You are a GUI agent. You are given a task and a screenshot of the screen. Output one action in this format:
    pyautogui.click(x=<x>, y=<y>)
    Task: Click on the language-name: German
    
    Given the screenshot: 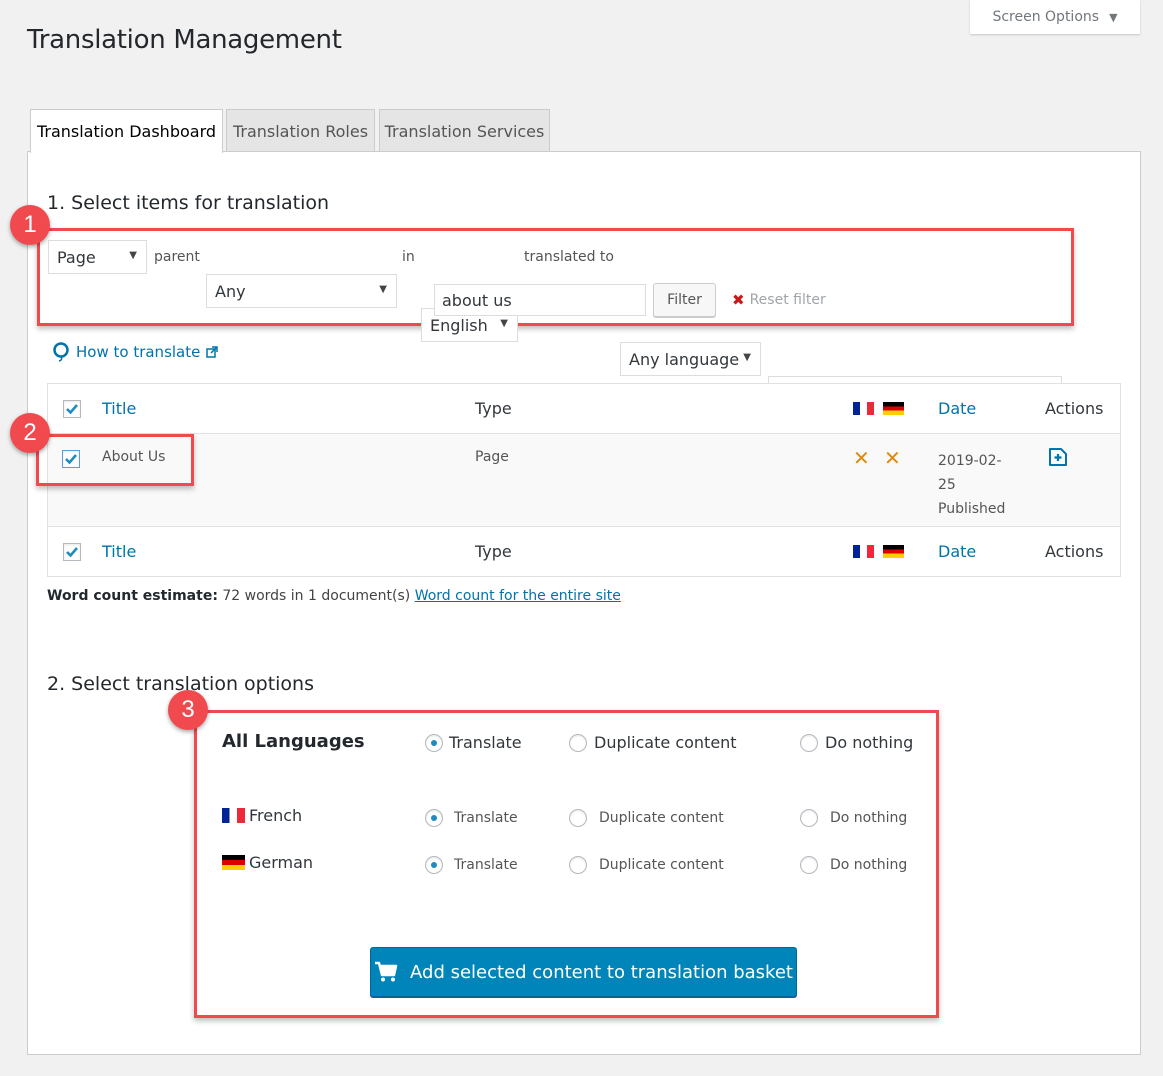 What is the action you would take?
    pyautogui.click(x=281, y=862)
    